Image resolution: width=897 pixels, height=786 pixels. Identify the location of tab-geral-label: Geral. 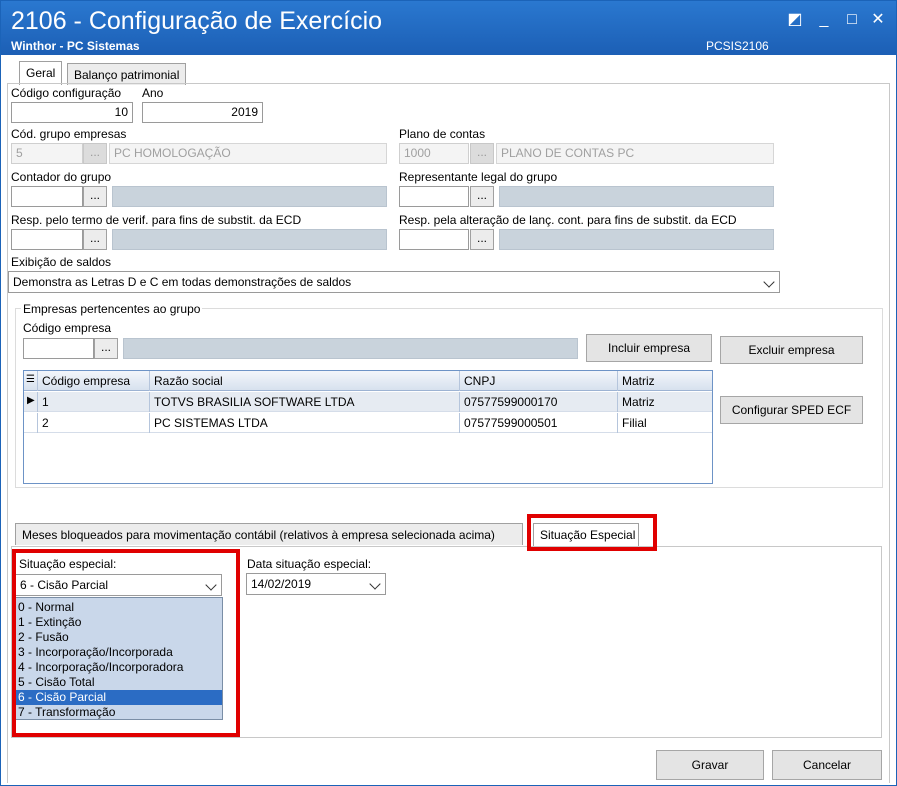
(41, 73).